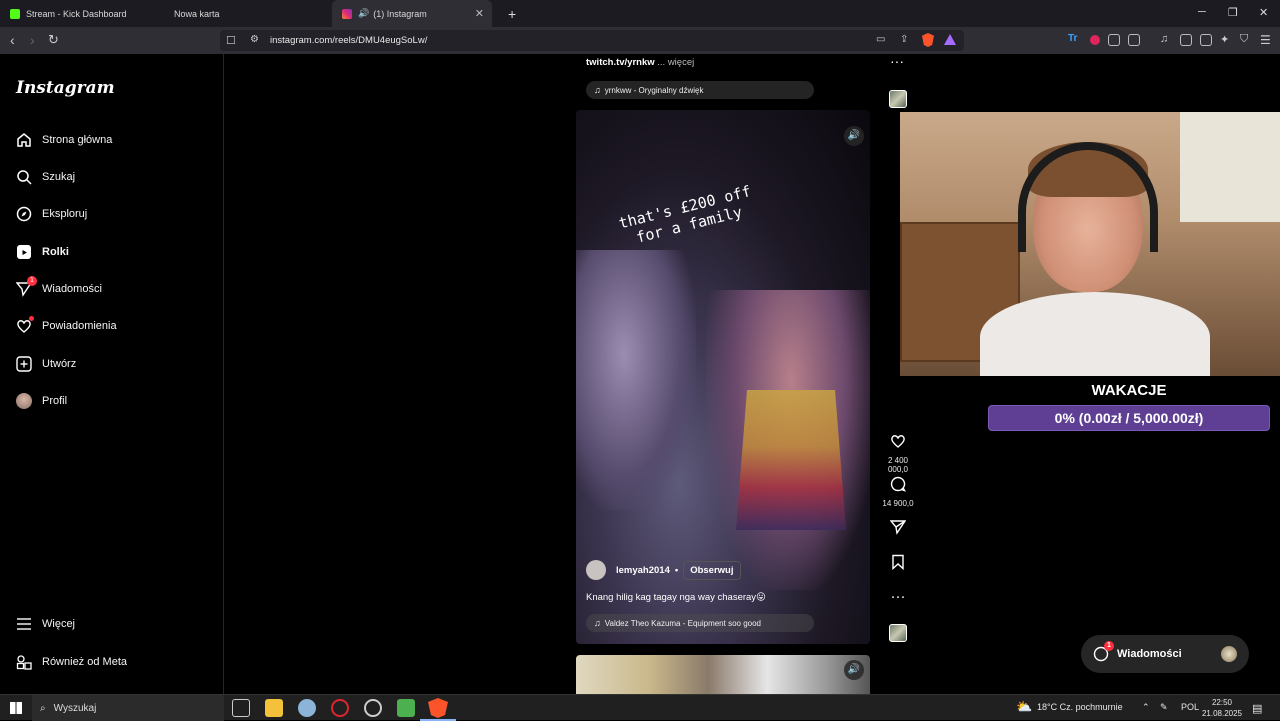 Image resolution: width=1280 pixels, height=721 pixels. I want to click on back-icon: ‹, so click(12, 40).